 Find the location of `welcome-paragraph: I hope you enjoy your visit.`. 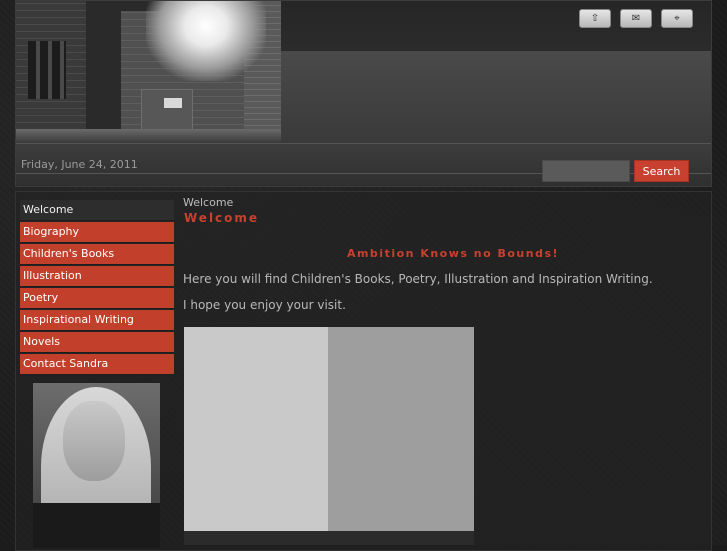

welcome-paragraph: I hope you enjoy your visit. is located at coordinates (264, 305).